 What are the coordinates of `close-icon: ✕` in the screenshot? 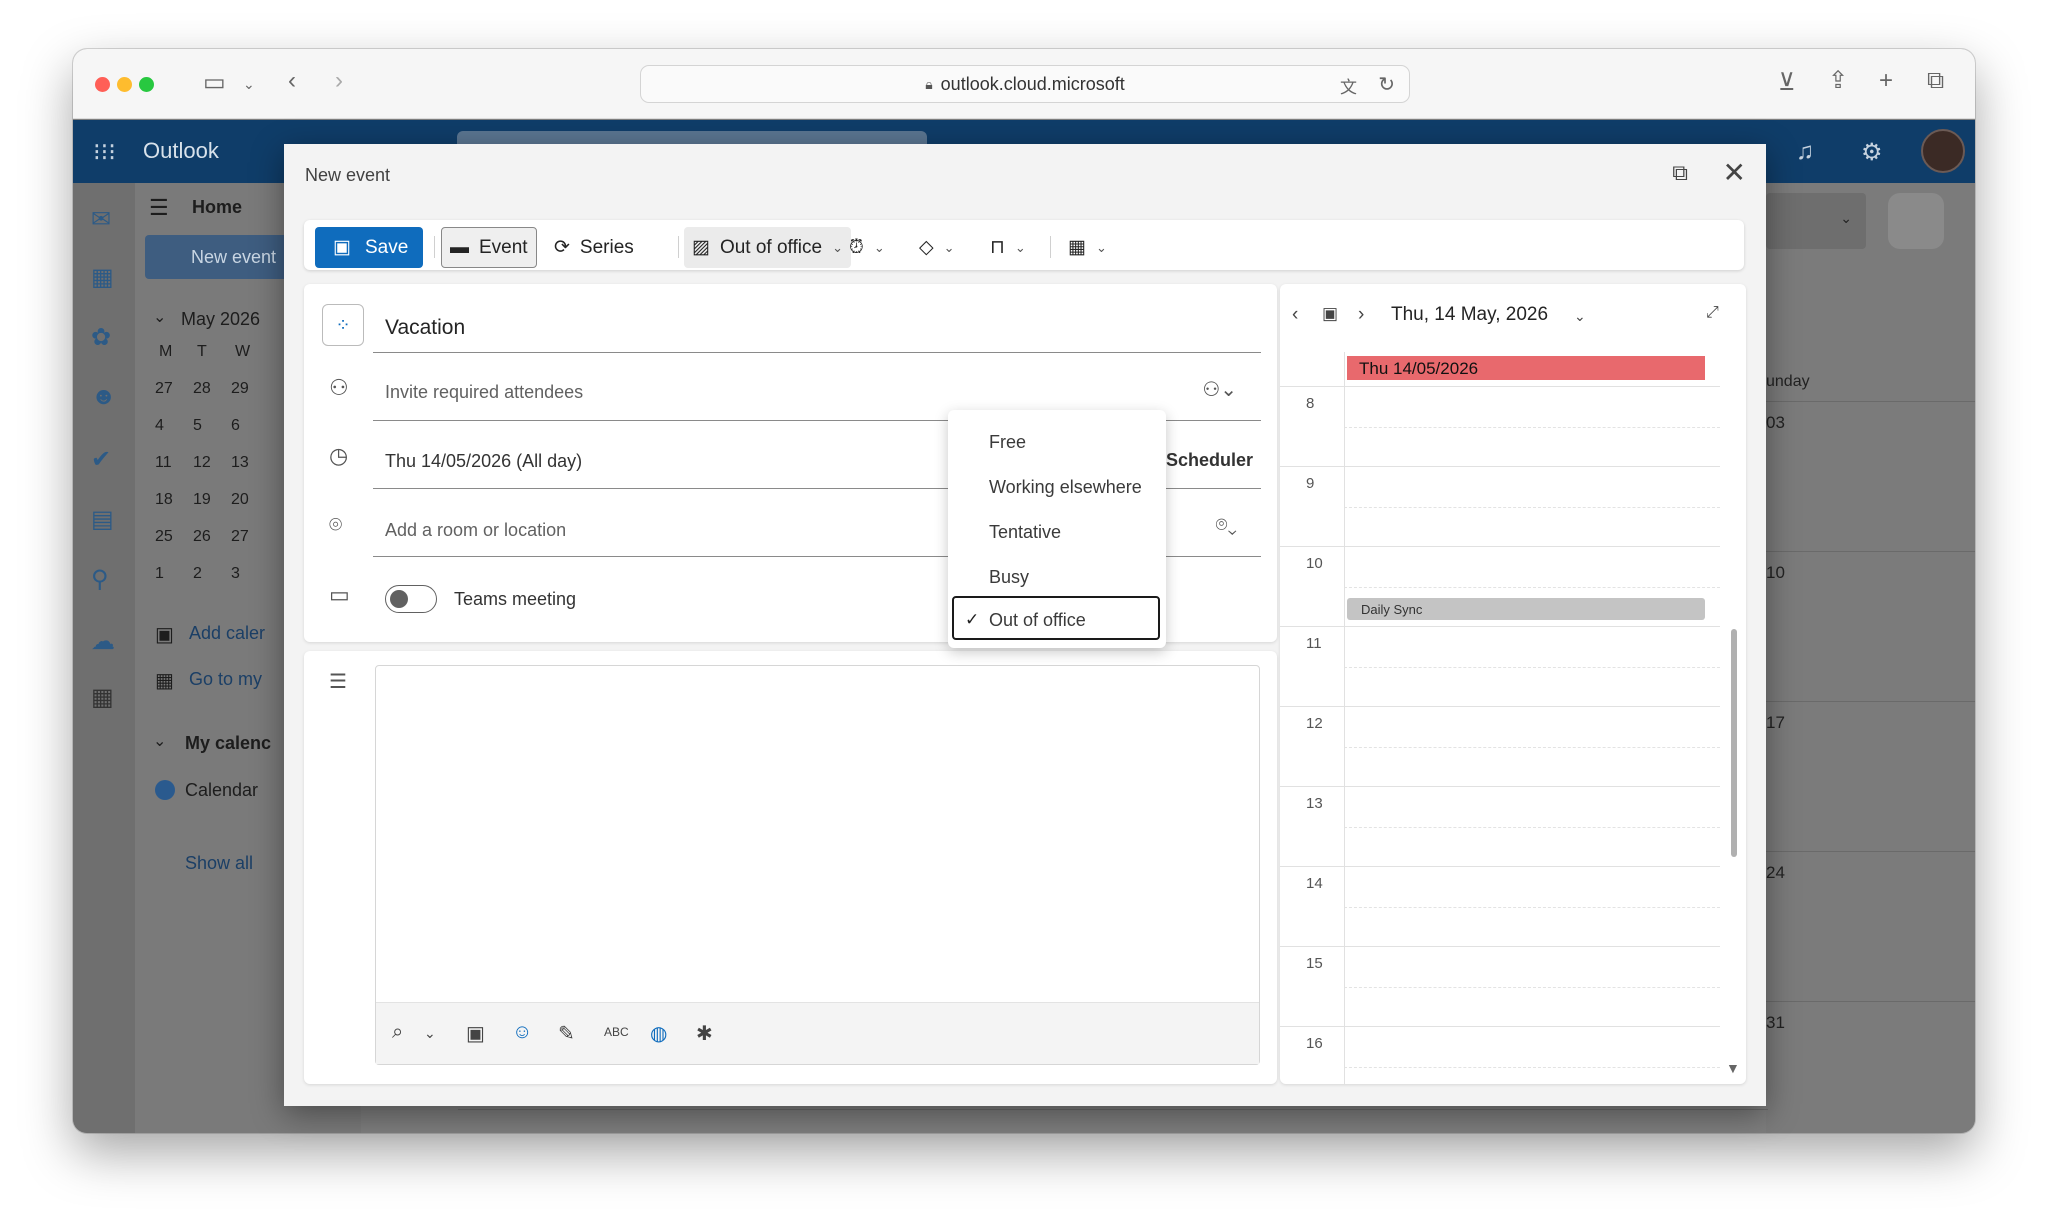 It's located at (1734, 172).